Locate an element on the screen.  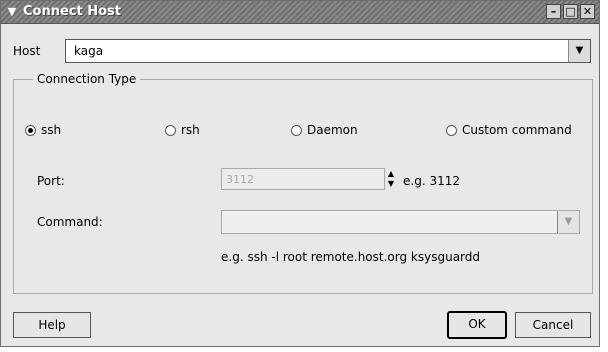
window-controls: – □ ✕ is located at coordinates (570, 11).